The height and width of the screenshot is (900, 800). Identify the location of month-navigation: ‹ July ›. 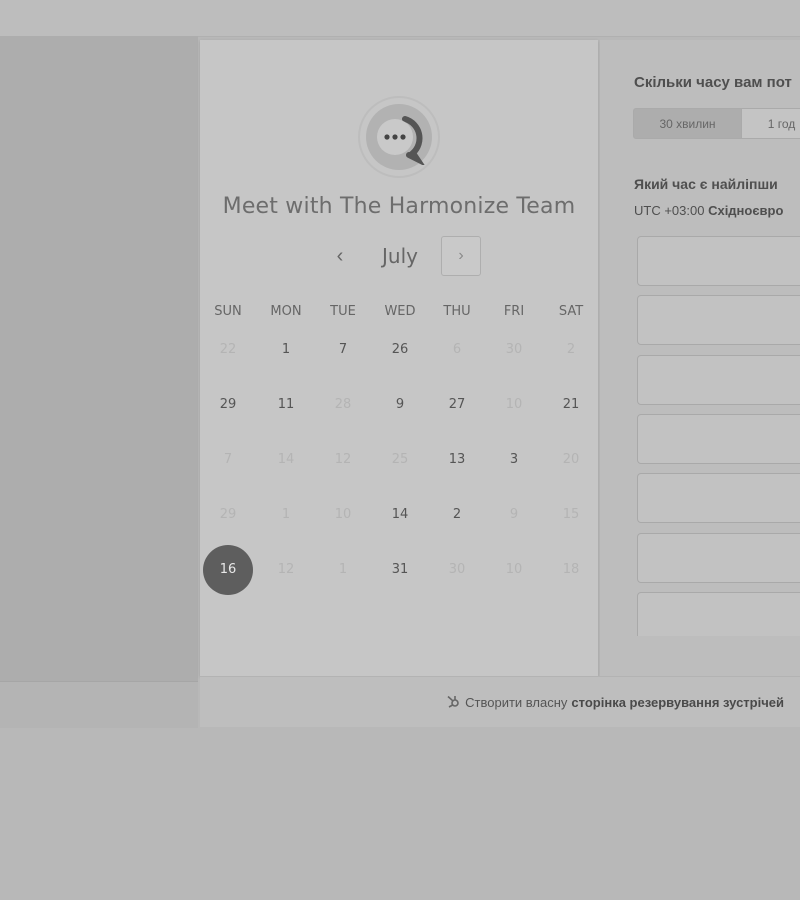
(399, 256).